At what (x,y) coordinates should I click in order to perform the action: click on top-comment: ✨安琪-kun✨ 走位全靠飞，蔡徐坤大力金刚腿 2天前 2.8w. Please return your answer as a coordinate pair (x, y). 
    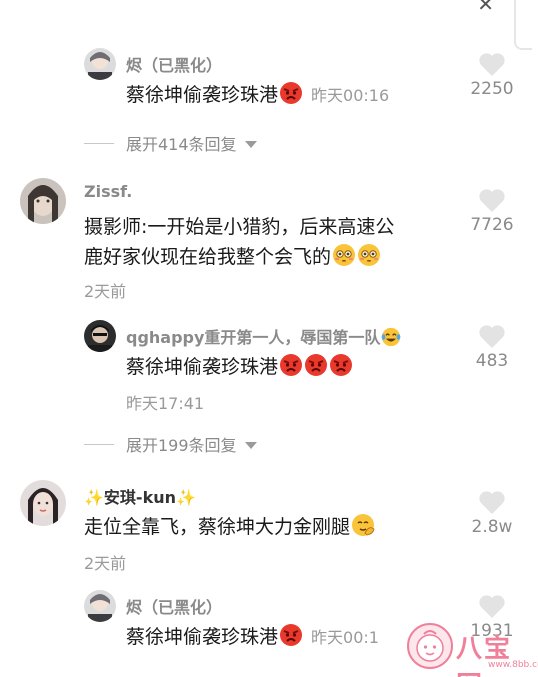
    Looking at the image, I should click on (269, 528).